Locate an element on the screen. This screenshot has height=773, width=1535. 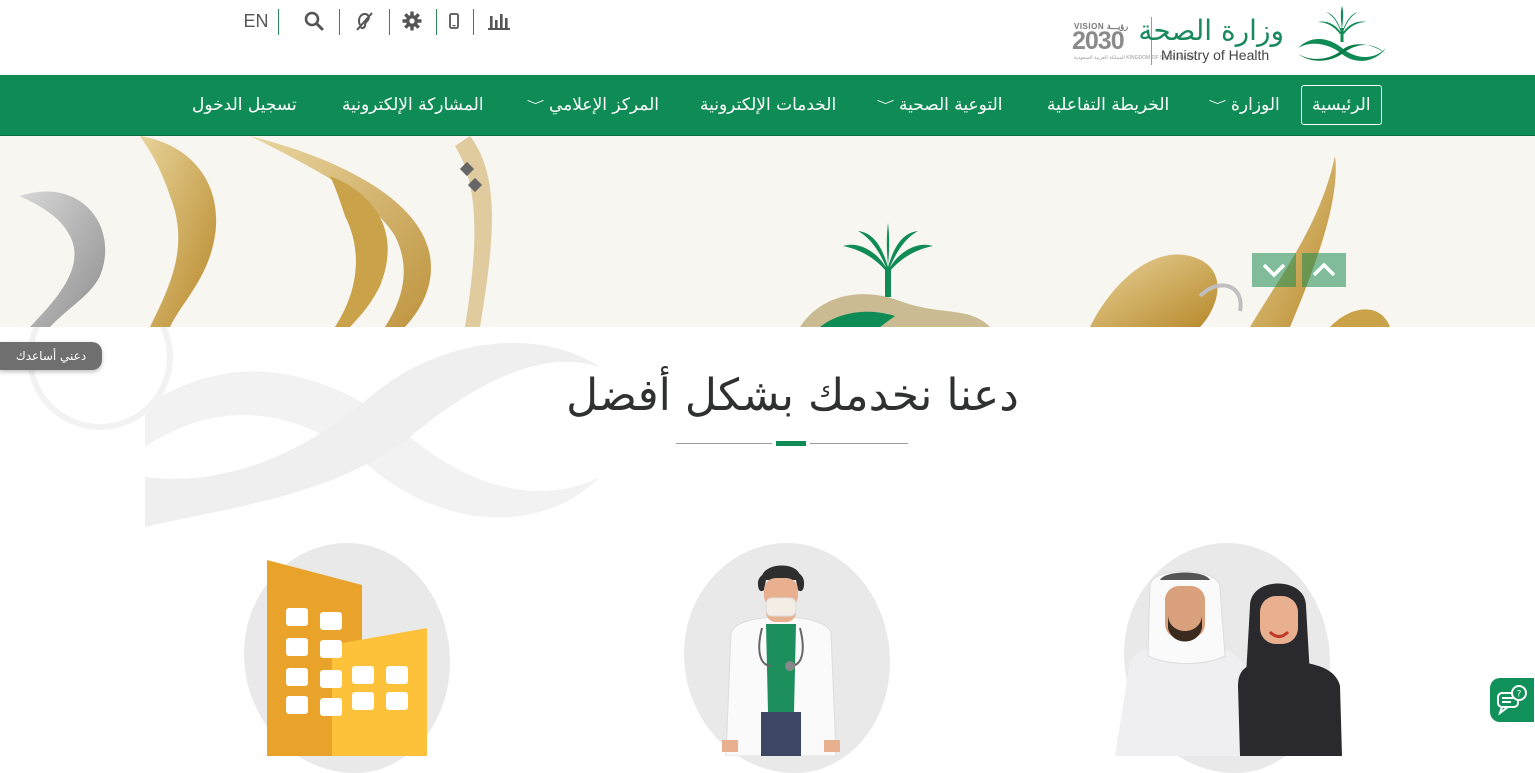
chevron-up-icon is located at coordinates (1324, 269).